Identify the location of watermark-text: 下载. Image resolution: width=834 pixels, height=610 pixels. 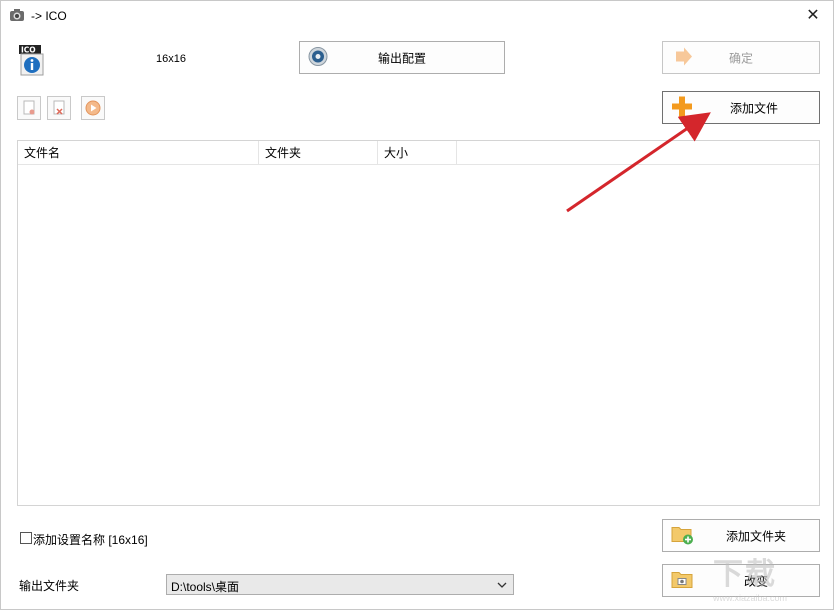
(745, 574).